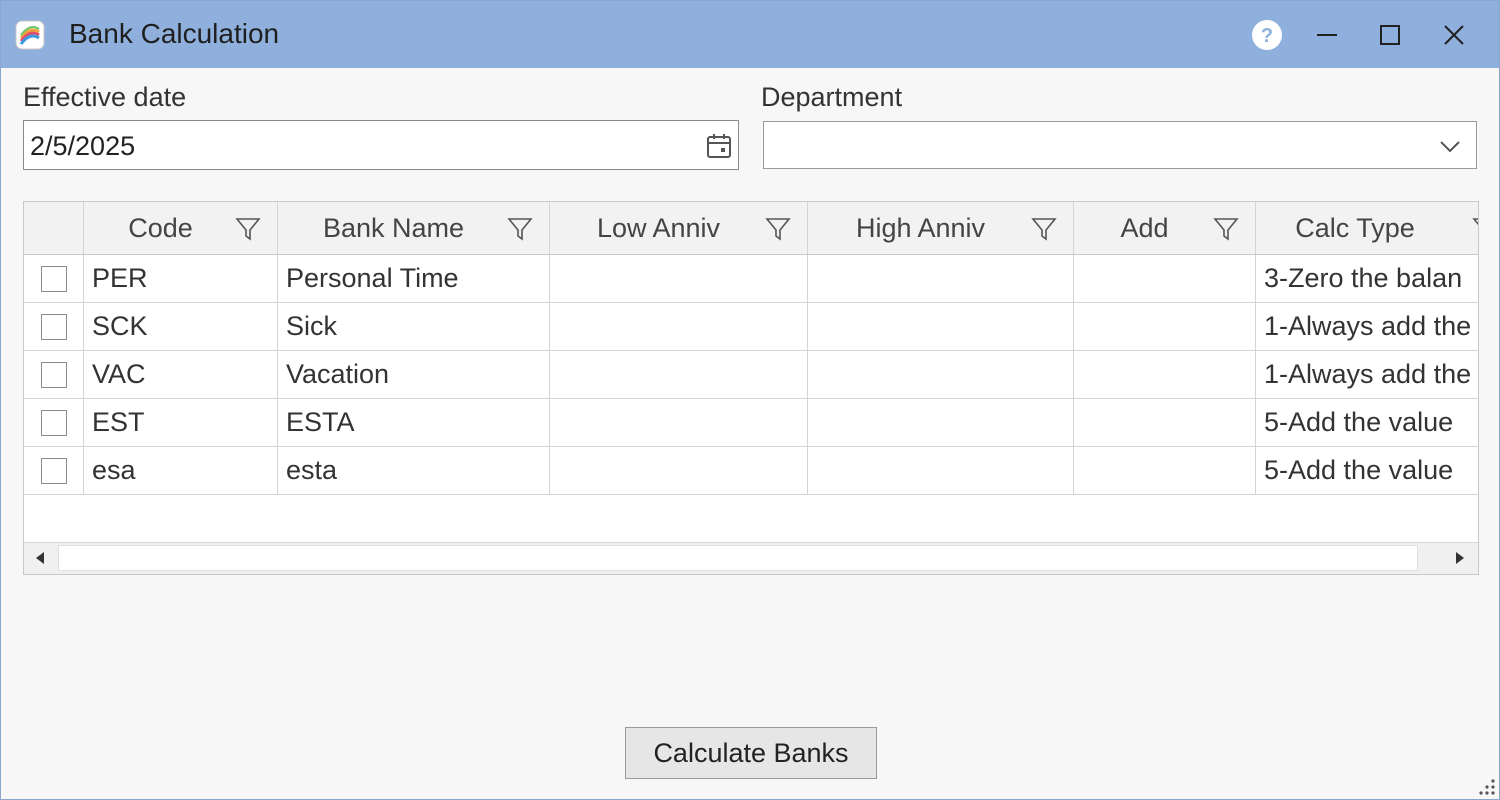 The image size is (1500, 800). I want to click on bank-name-cell: Sick, so click(414, 326).